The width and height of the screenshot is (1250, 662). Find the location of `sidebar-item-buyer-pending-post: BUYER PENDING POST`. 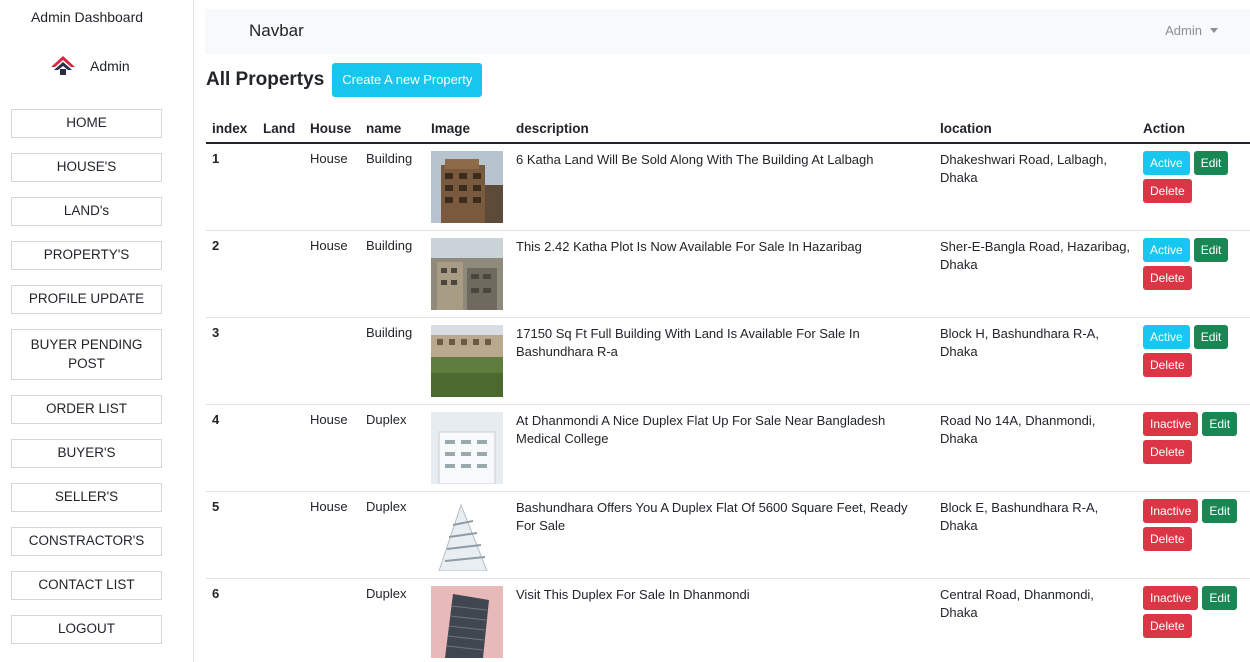

sidebar-item-buyer-pending-post: BUYER PENDING POST is located at coordinates (86, 354).